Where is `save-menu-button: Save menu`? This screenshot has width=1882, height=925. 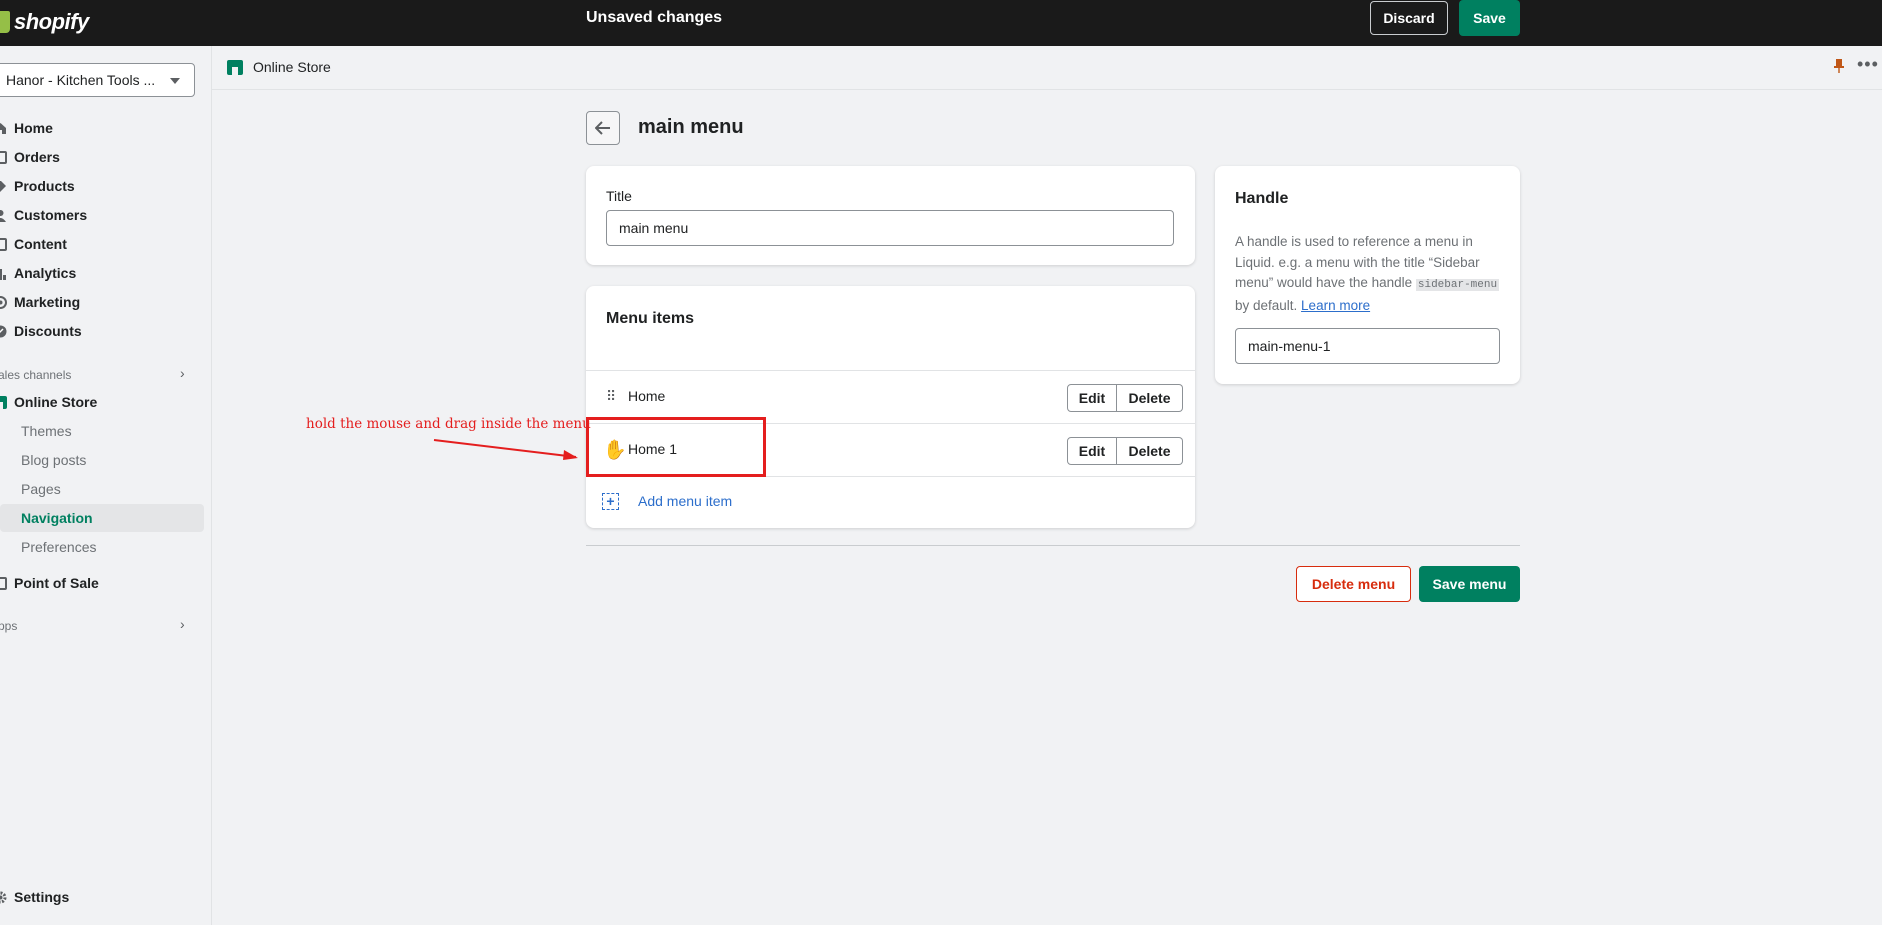 save-menu-button: Save menu is located at coordinates (1469, 584).